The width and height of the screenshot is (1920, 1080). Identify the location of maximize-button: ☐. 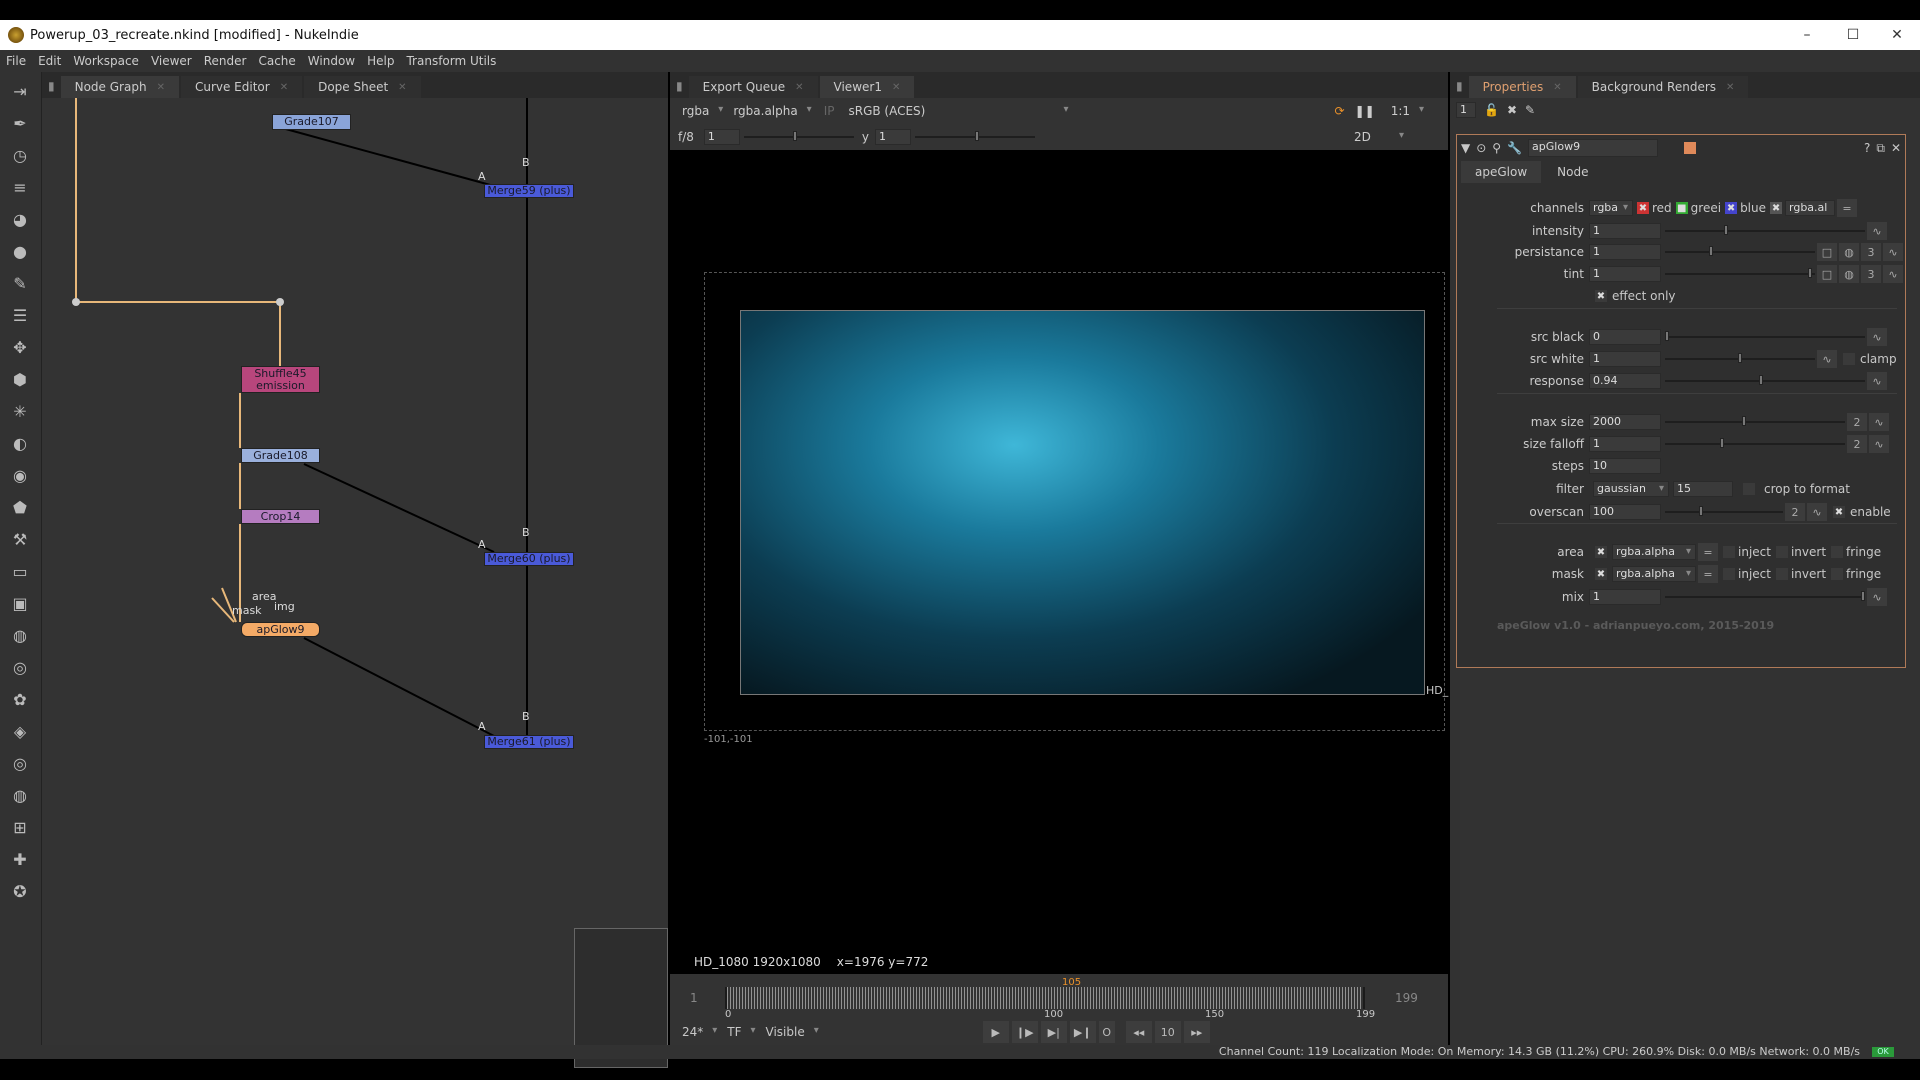
(1853, 35).